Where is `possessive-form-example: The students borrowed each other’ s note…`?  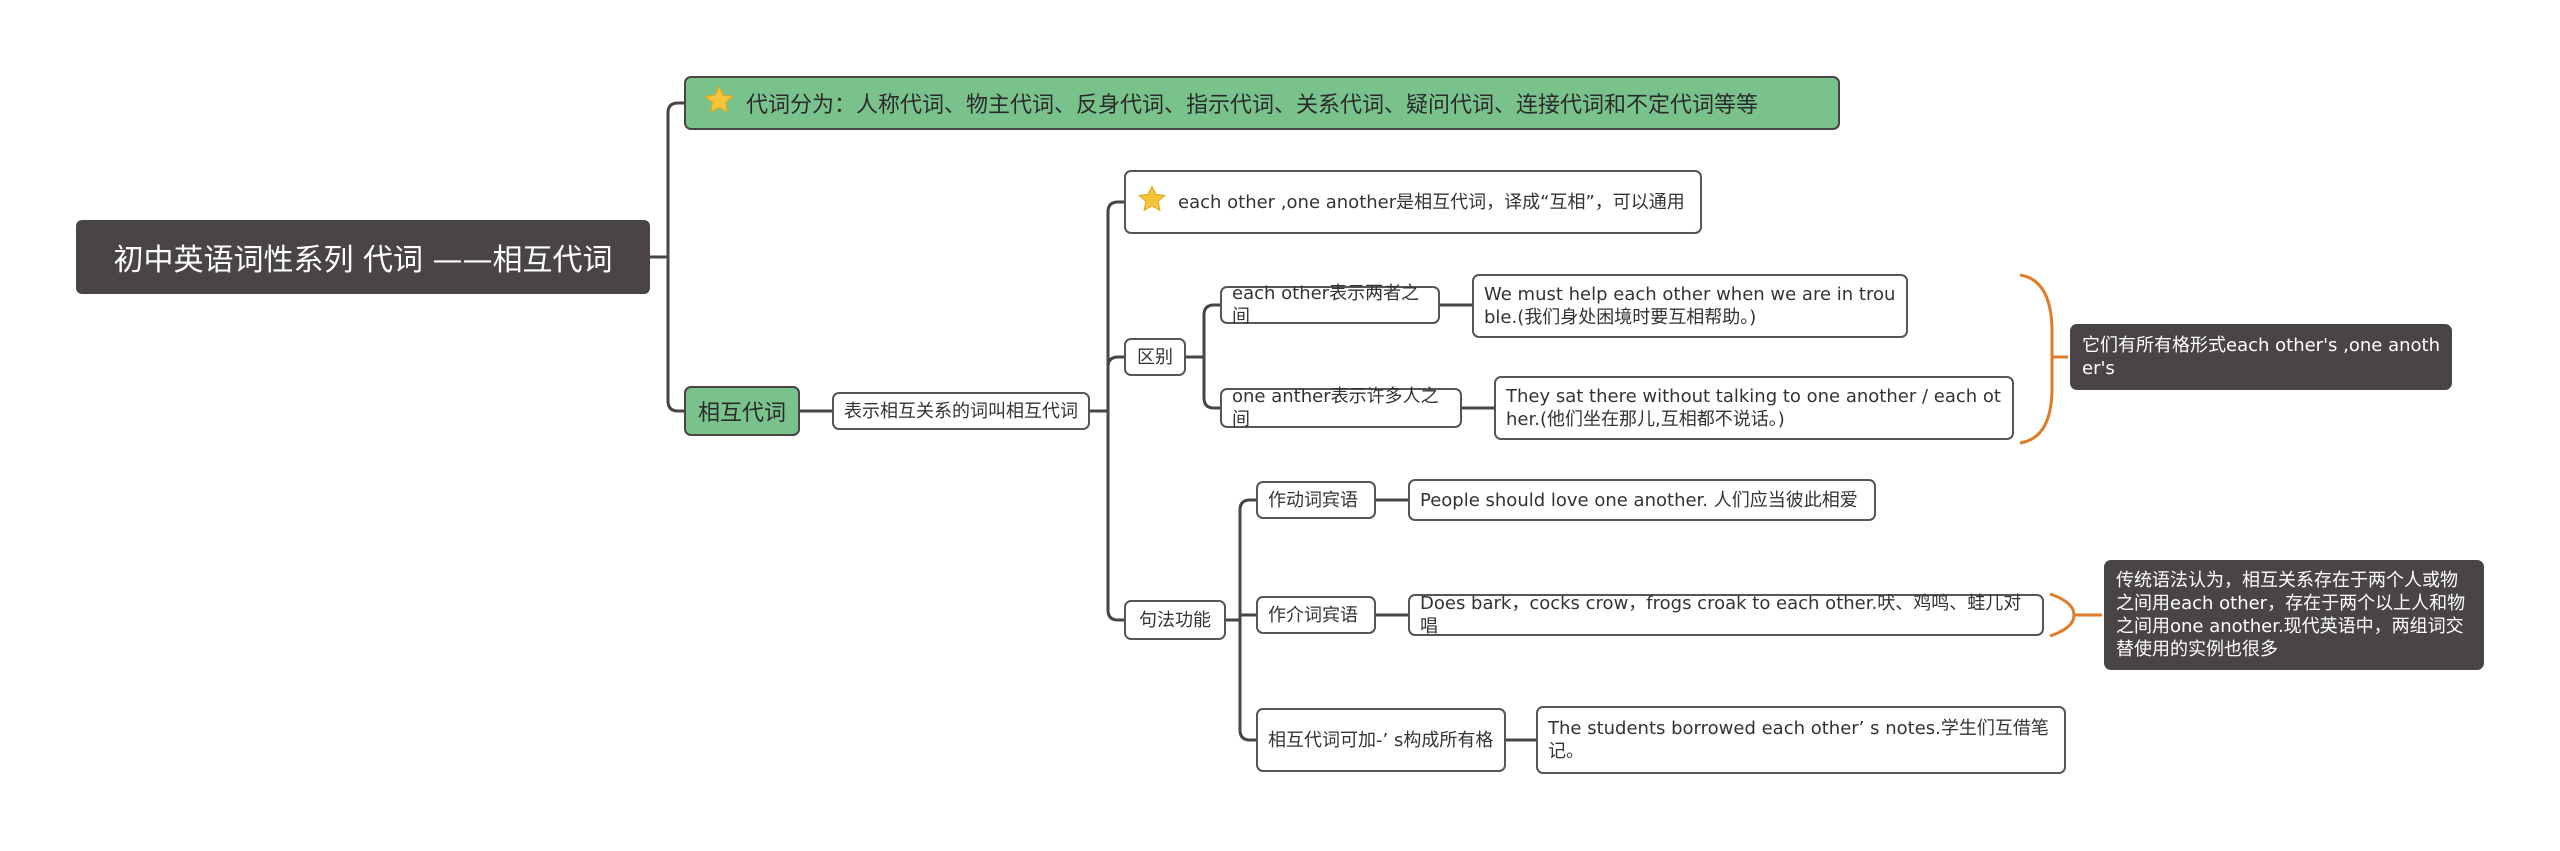
possessive-form-example: The students borrowed each other’ s note… is located at coordinates (1801, 740).